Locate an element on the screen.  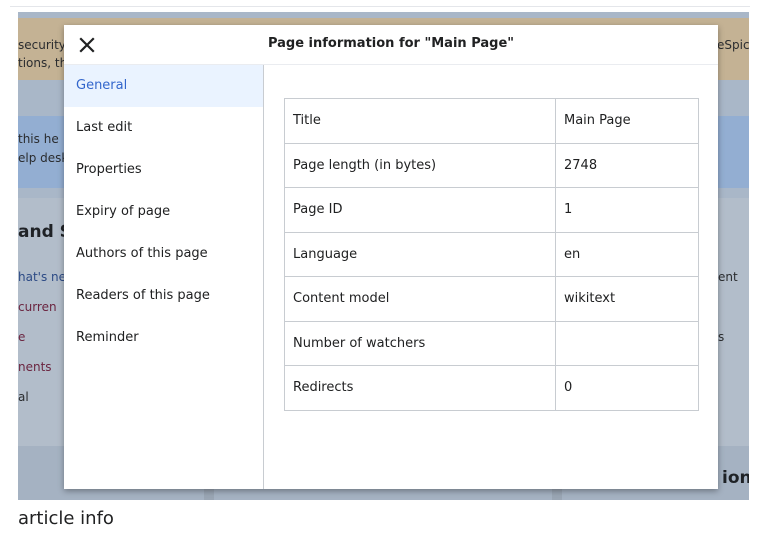
table-key: Content model is located at coordinates (420, 299).